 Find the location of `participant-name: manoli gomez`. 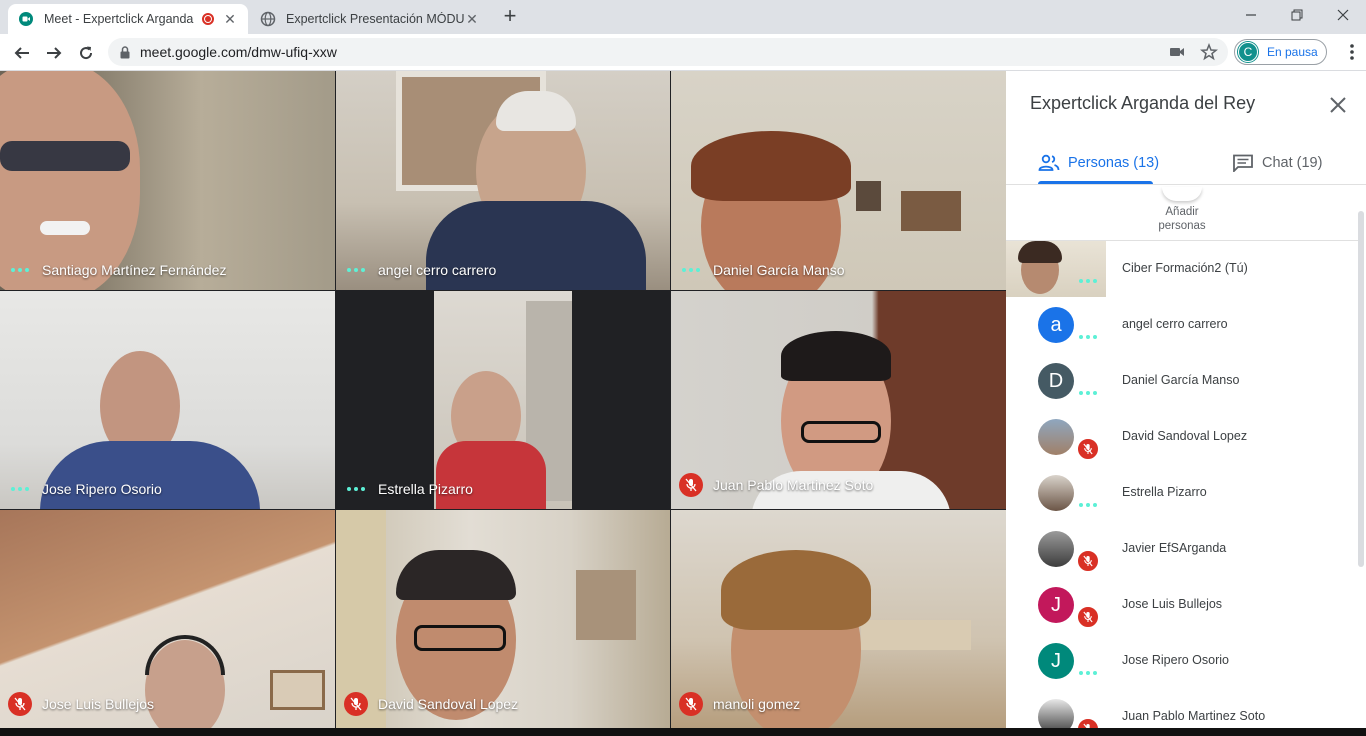

participant-name: manoli gomez is located at coordinates (757, 704).